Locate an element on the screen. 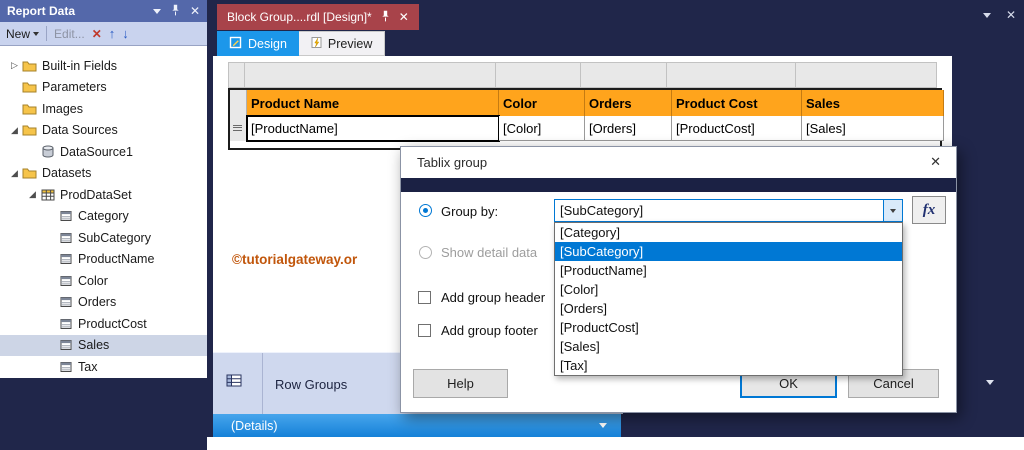 The width and height of the screenshot is (1024, 450). expander-collapsed-icon: ▷ is located at coordinates (14, 65).